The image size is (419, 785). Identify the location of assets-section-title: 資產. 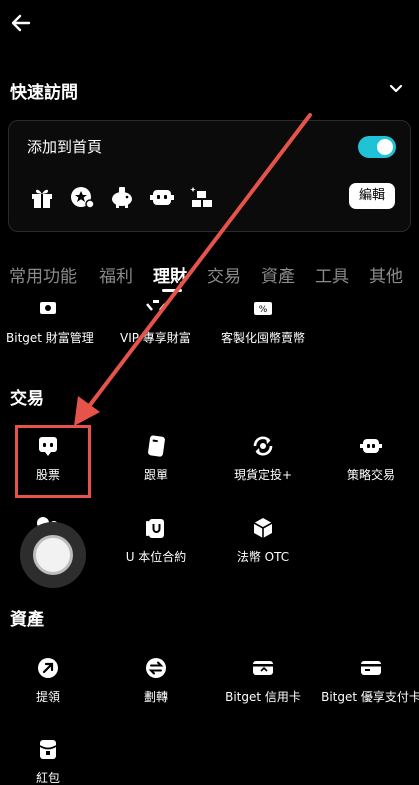
(27, 620).